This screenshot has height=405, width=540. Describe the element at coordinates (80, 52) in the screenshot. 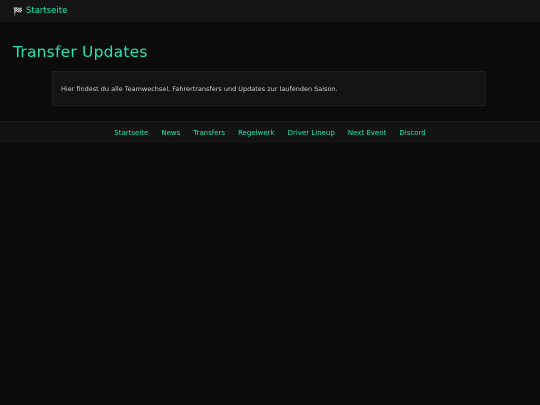

I see `page-title: Transfer Updates` at that location.